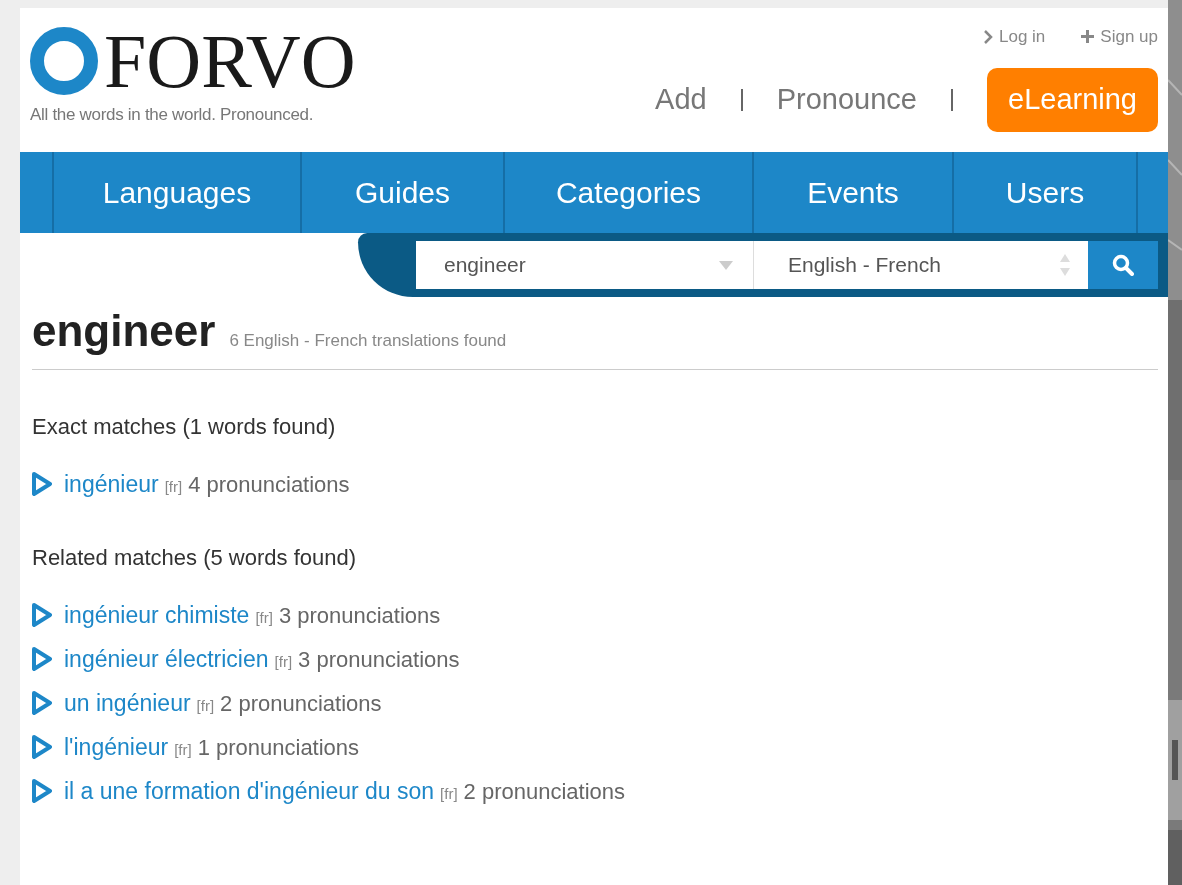  Describe the element at coordinates (1072, 99) in the screenshot. I see `elearning-button: eLearning` at that location.